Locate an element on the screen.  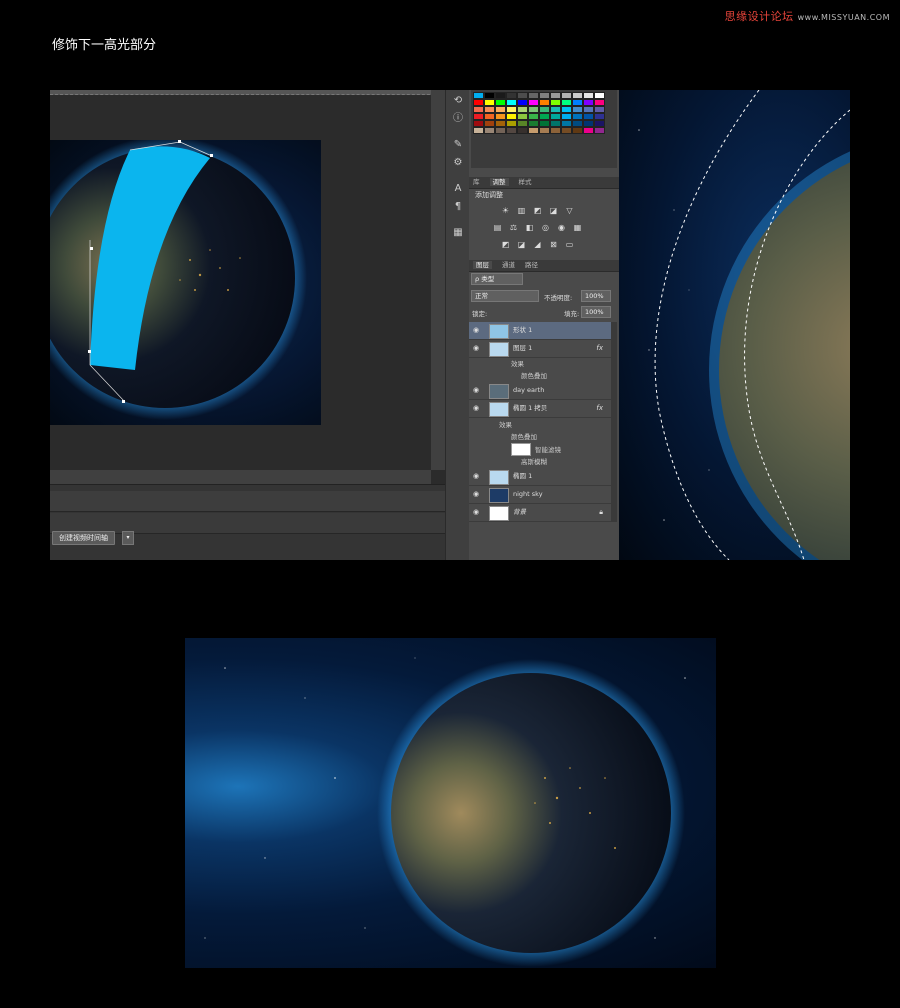
levels-icon: ▥ is located at coordinates (521, 210).